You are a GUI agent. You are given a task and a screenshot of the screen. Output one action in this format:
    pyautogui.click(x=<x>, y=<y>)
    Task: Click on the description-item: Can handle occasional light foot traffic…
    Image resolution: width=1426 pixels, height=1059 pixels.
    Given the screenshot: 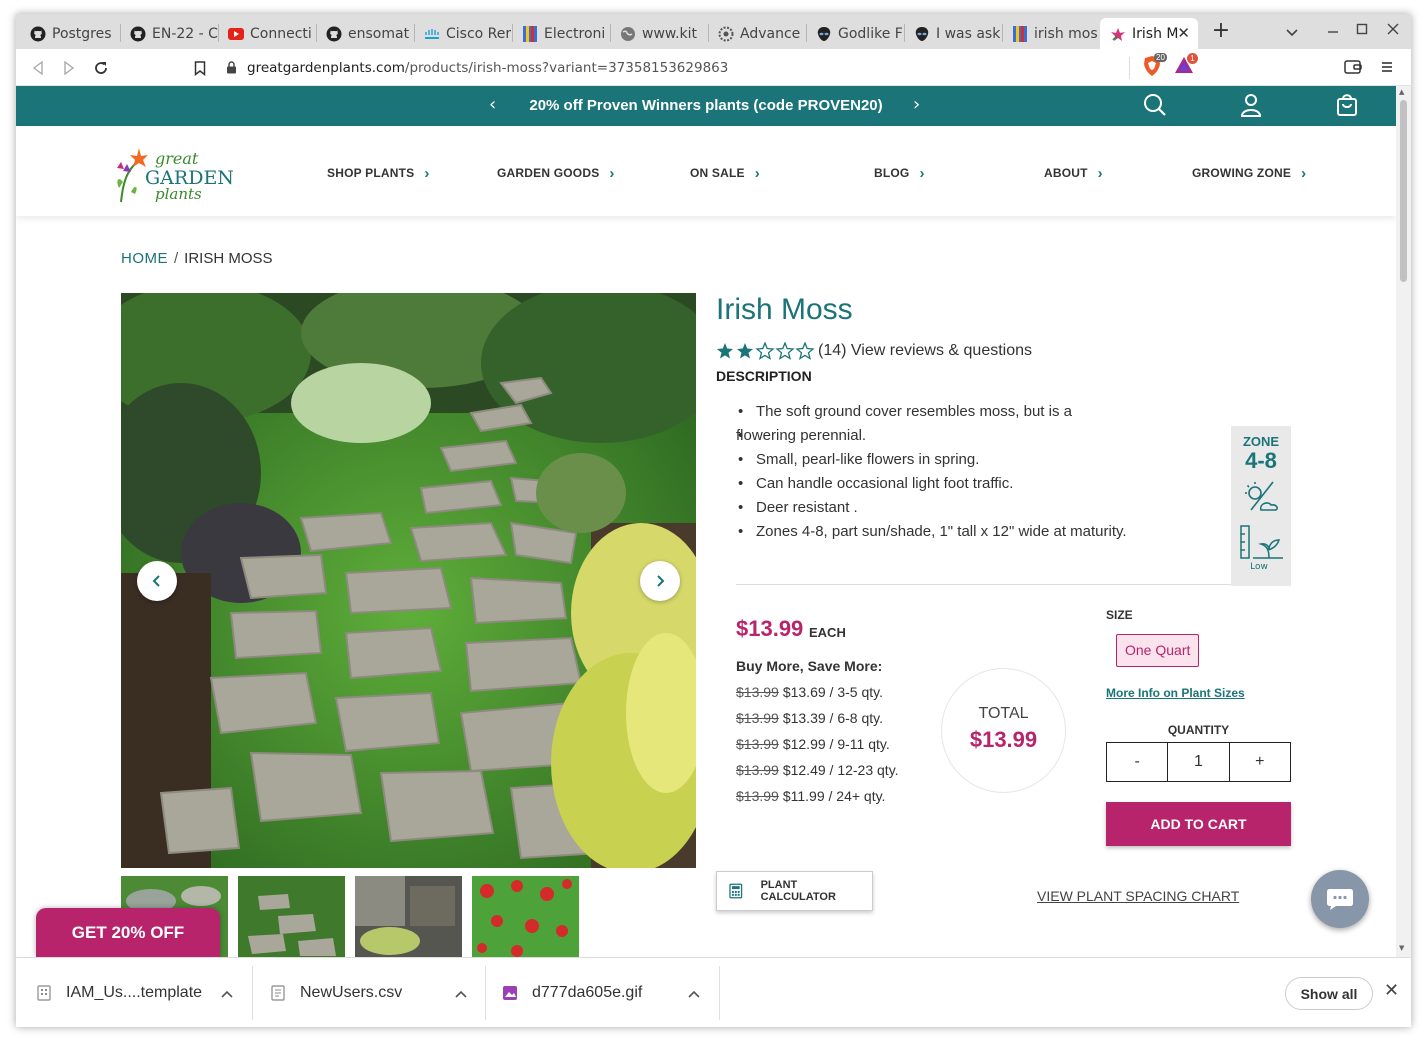 What is the action you would take?
    pyautogui.click(x=981, y=484)
    